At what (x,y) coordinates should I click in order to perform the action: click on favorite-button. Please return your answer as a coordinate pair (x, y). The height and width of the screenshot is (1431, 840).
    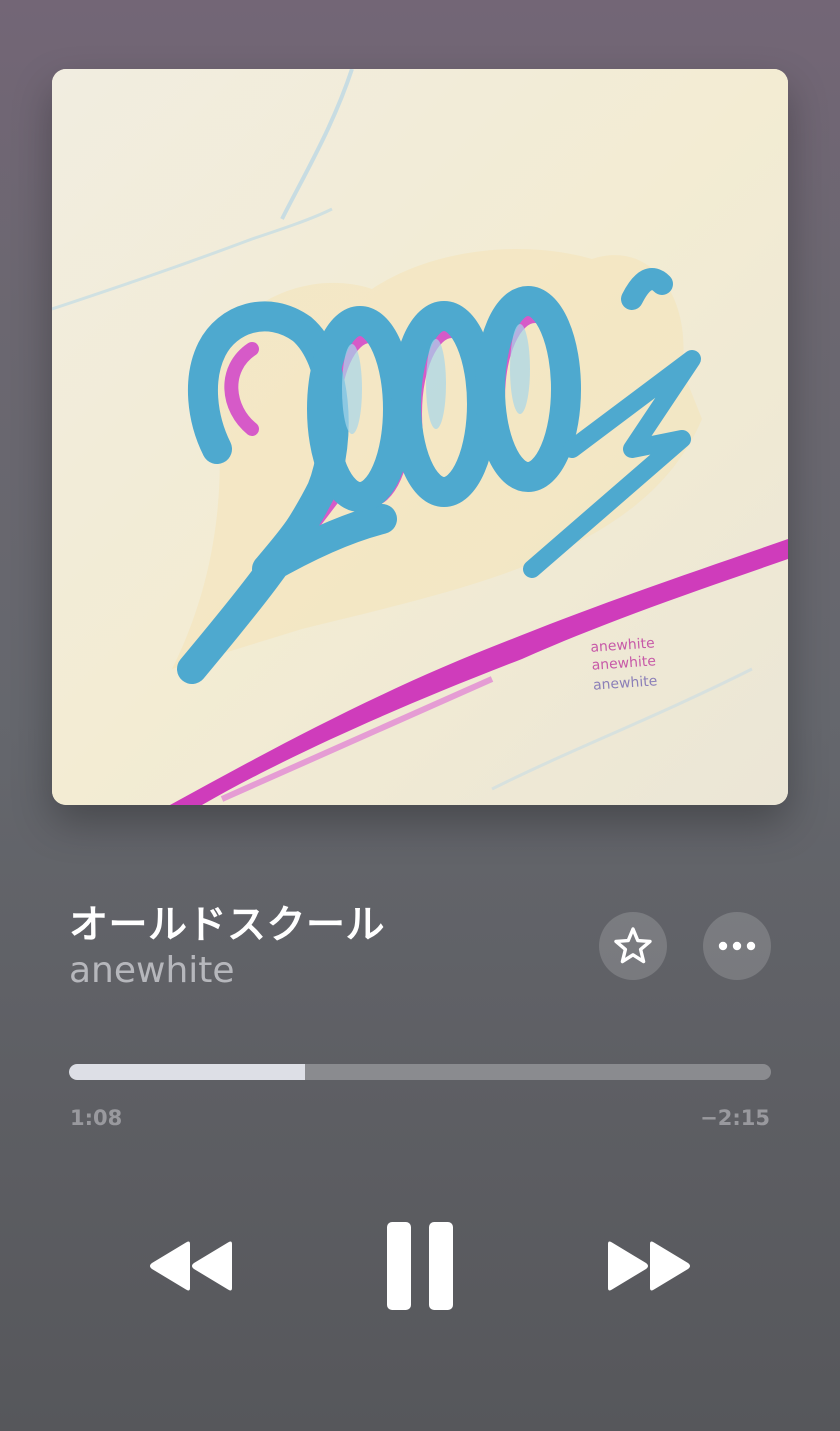
    Looking at the image, I should click on (633, 946).